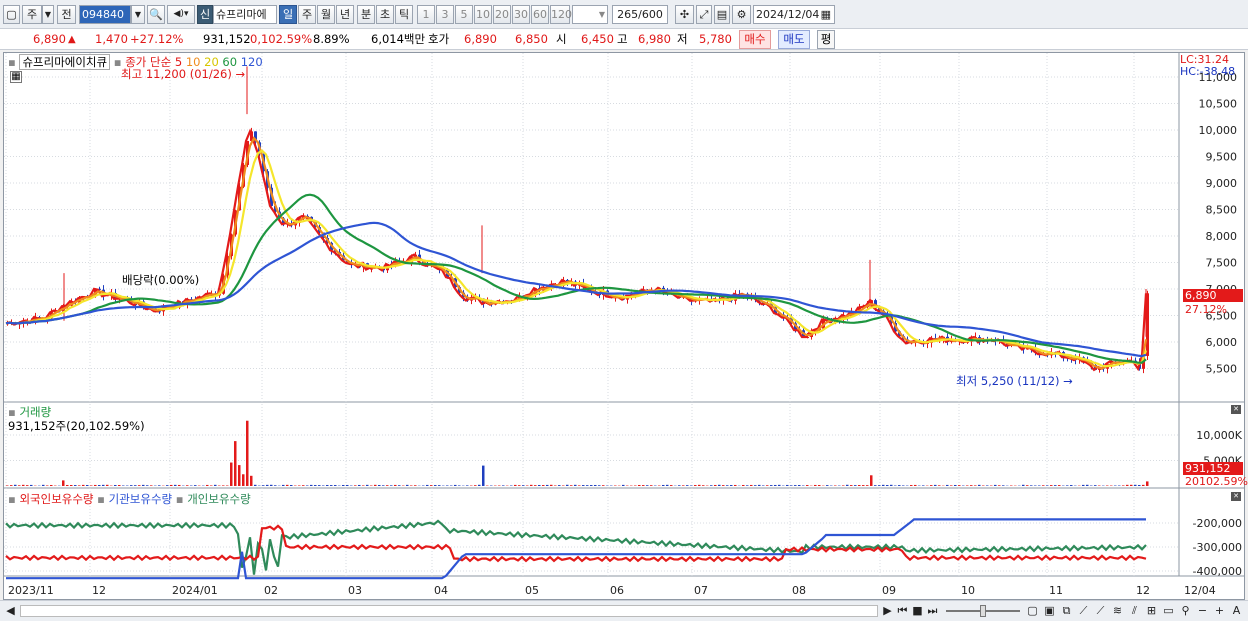 The width and height of the screenshot is (1248, 621). What do you see at coordinates (66, 14) in the screenshot?
I see `prev-button: 전` at bounding box center [66, 14].